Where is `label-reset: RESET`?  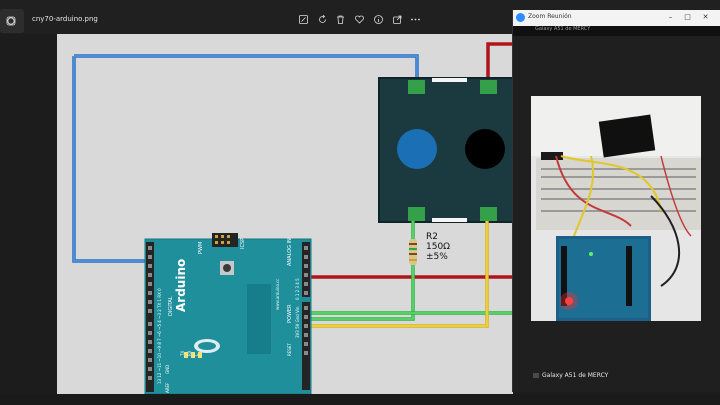 label-reset: RESET is located at coordinates (289, 349).